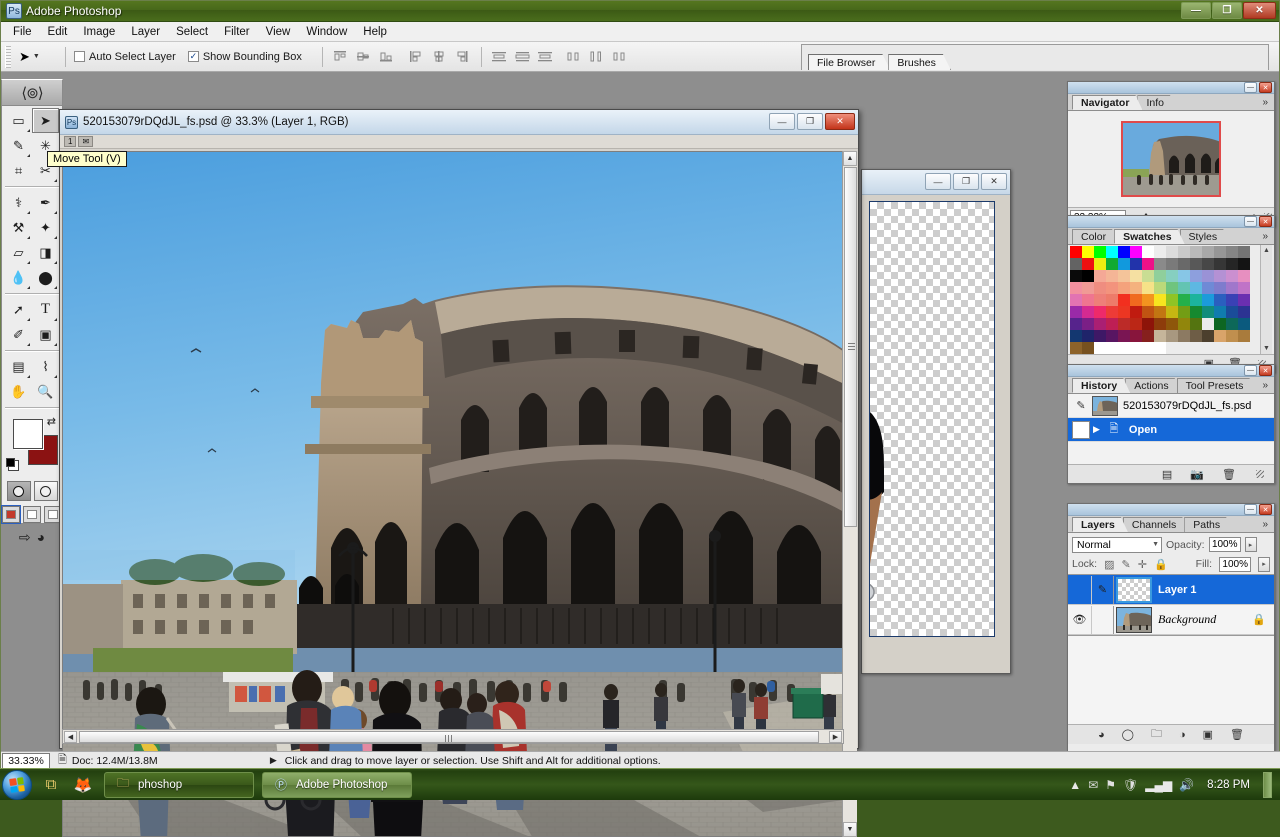  Describe the element at coordinates (1171, 620) in the screenshot. I see `layer-row-background: 👁 Background 🔒` at that location.